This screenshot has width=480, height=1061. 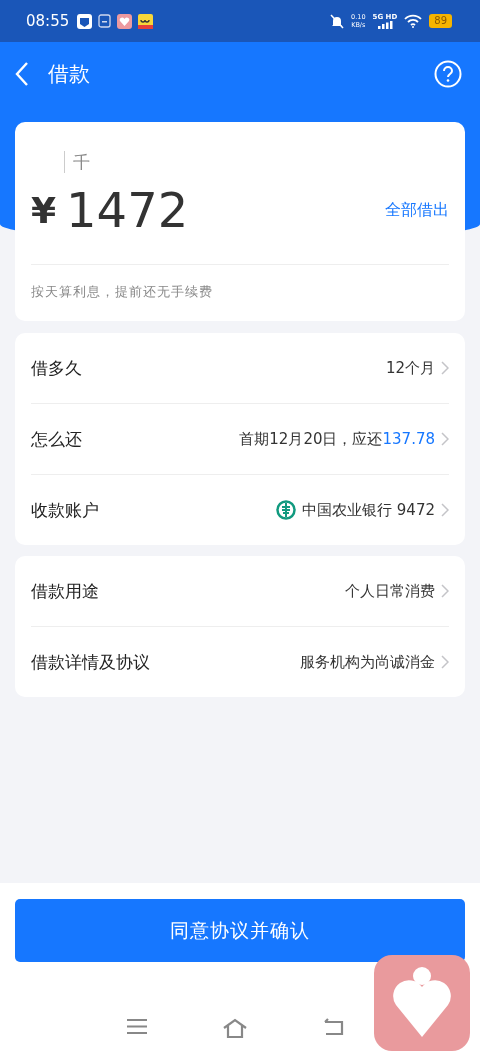 I want to click on unit-hint: 千, so click(x=81, y=162).